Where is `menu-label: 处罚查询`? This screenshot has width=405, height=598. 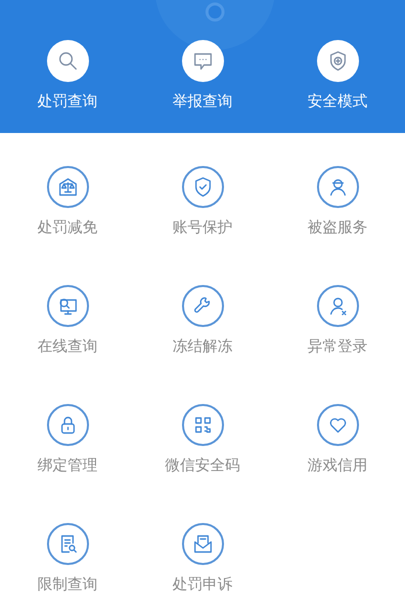
menu-label: 处罚查询 is located at coordinates (68, 101).